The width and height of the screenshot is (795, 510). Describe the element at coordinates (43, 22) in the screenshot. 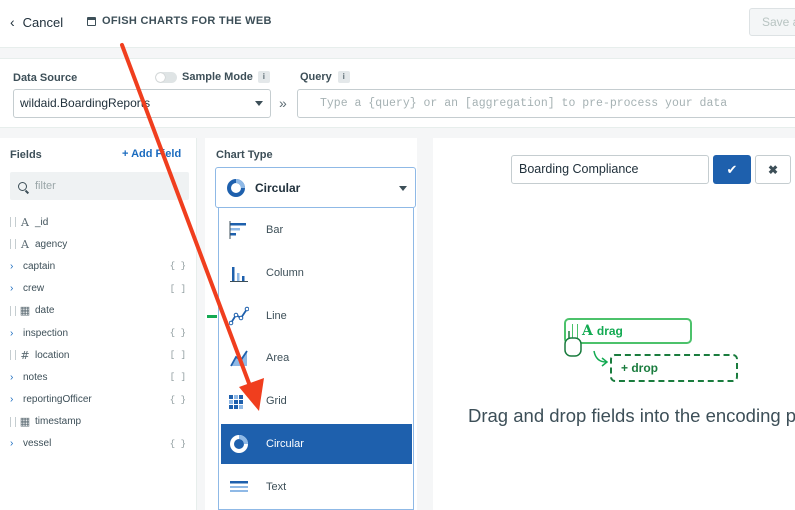

I see `cancel-label: Cancel` at that location.